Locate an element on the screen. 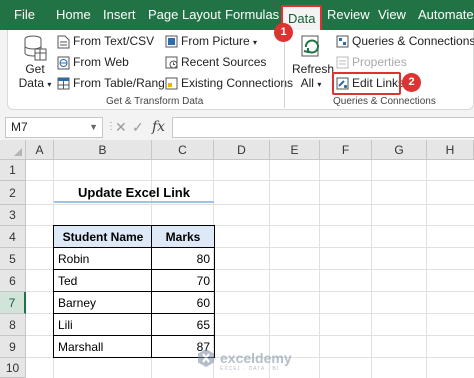 The image size is (474, 378). properties-button: Properties is located at coordinates (371, 62).